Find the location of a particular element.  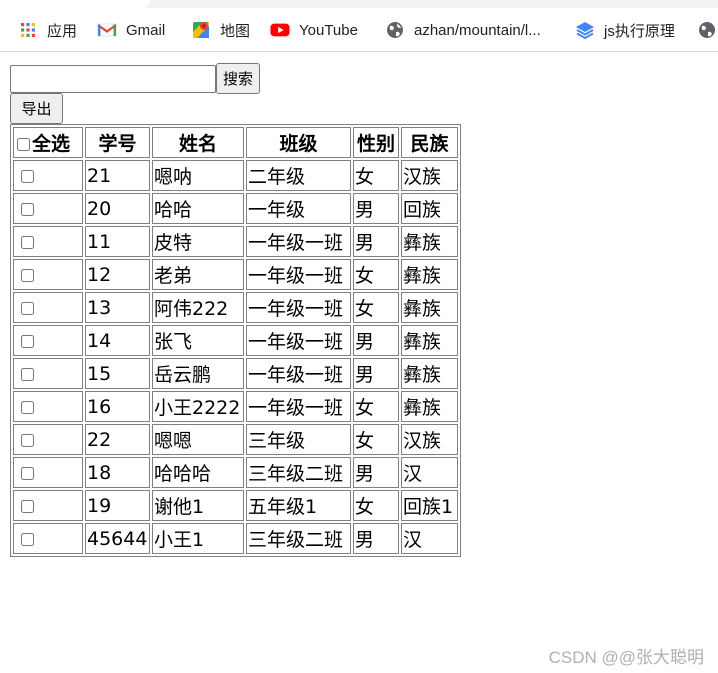

export-button: 导出 is located at coordinates (36, 108).